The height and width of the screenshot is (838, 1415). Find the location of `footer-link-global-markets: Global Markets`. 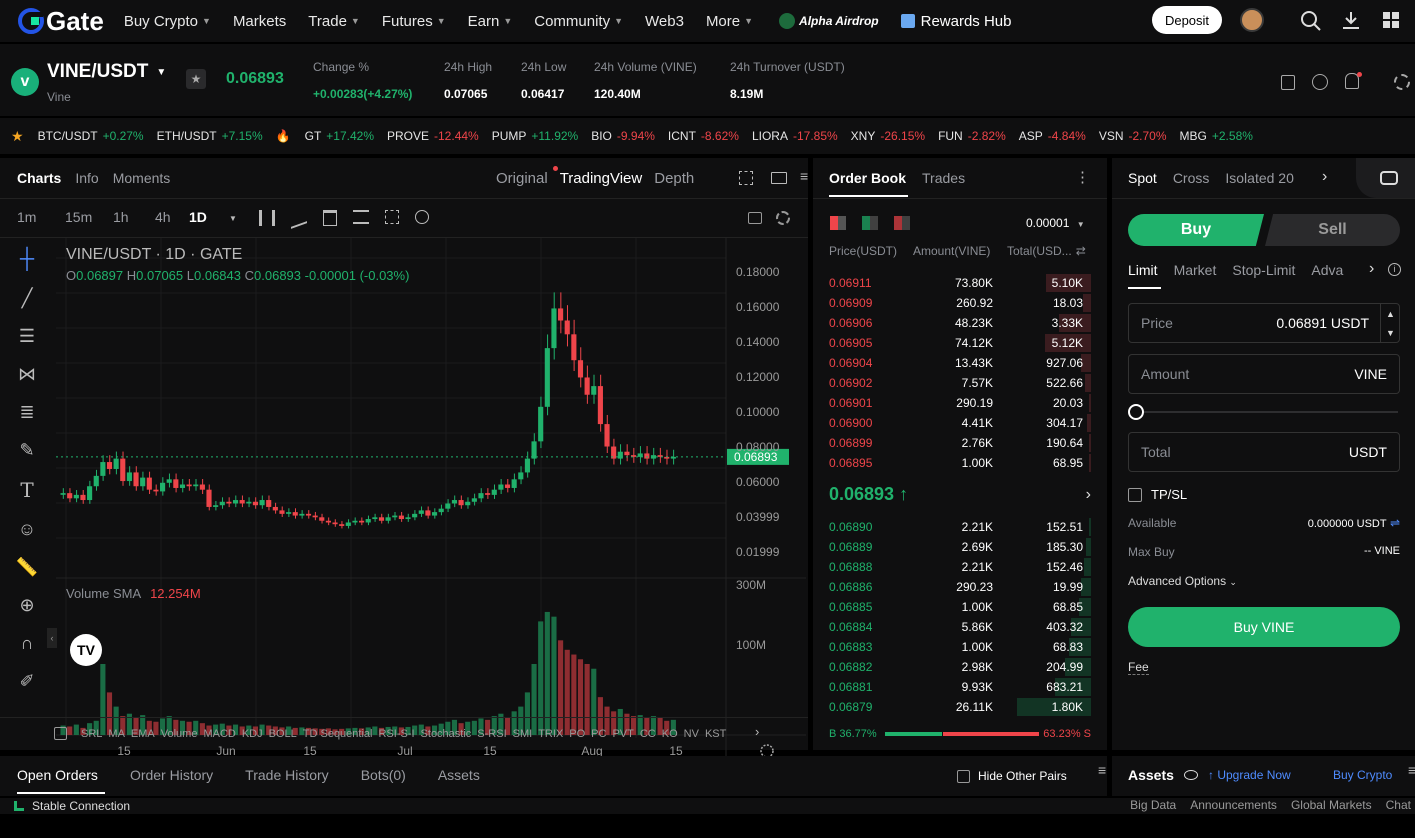

footer-link-global-markets: Global Markets is located at coordinates (1331, 805).